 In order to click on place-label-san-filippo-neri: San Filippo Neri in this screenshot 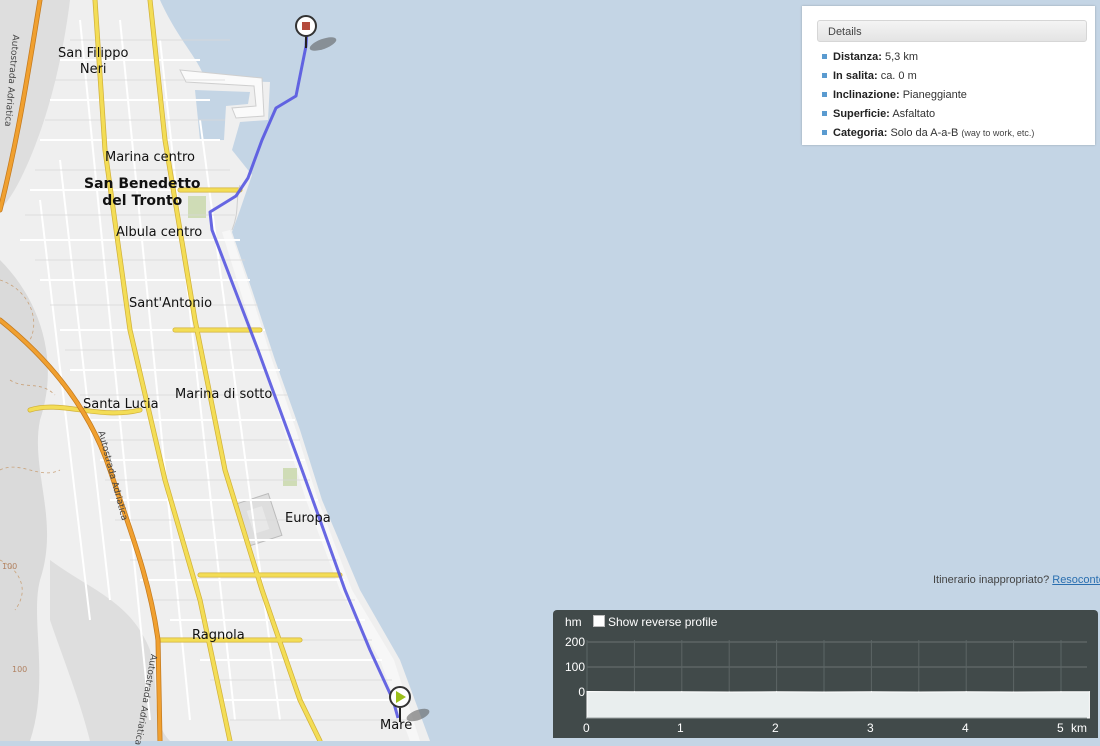, I will do `click(93, 61)`.